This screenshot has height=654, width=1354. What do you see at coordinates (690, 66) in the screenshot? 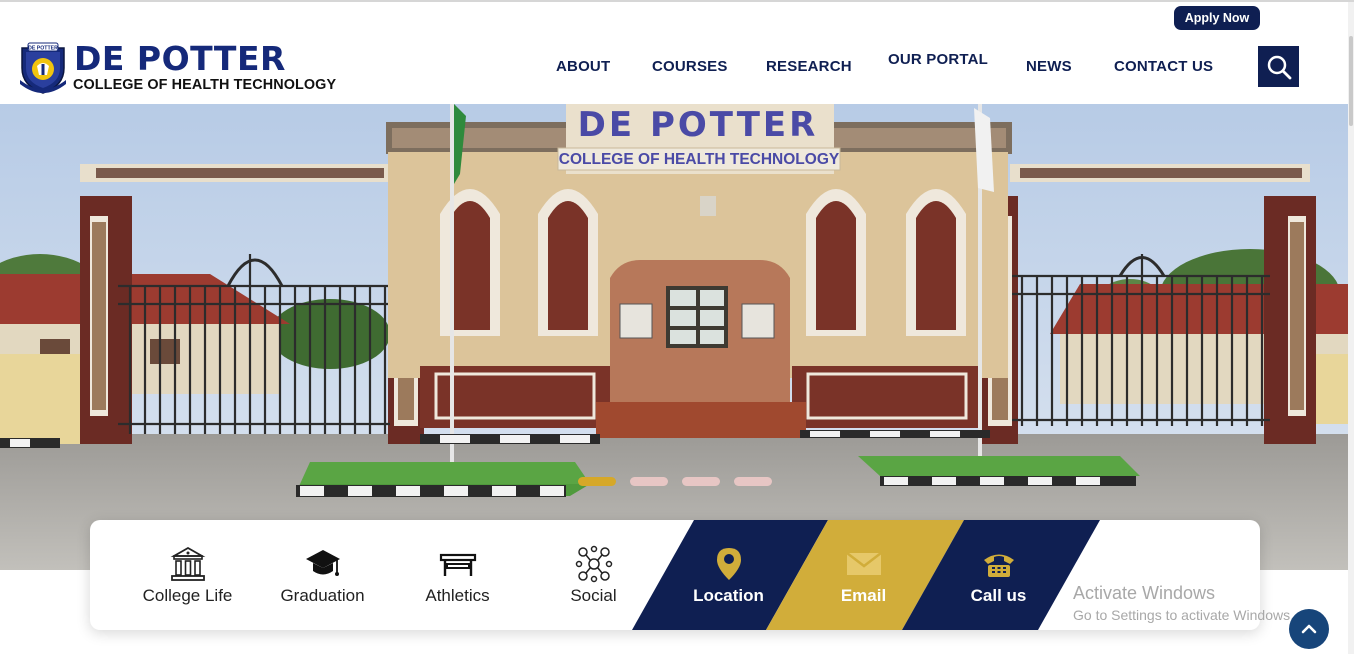
I see `nav-item-courses: COURSES` at bounding box center [690, 66].